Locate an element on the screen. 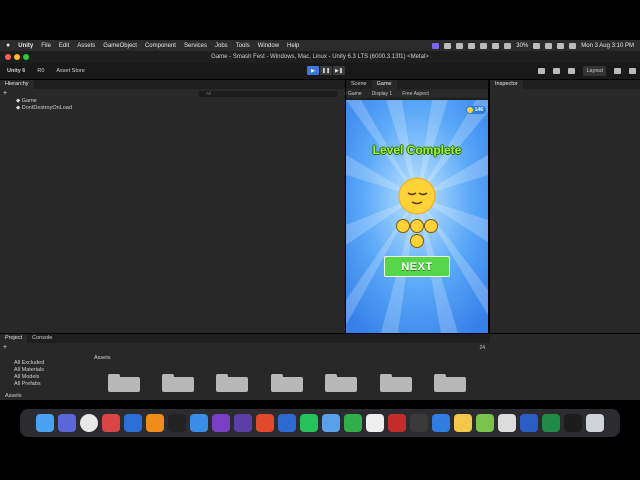  minimize-window-icon is located at coordinates (17, 57).